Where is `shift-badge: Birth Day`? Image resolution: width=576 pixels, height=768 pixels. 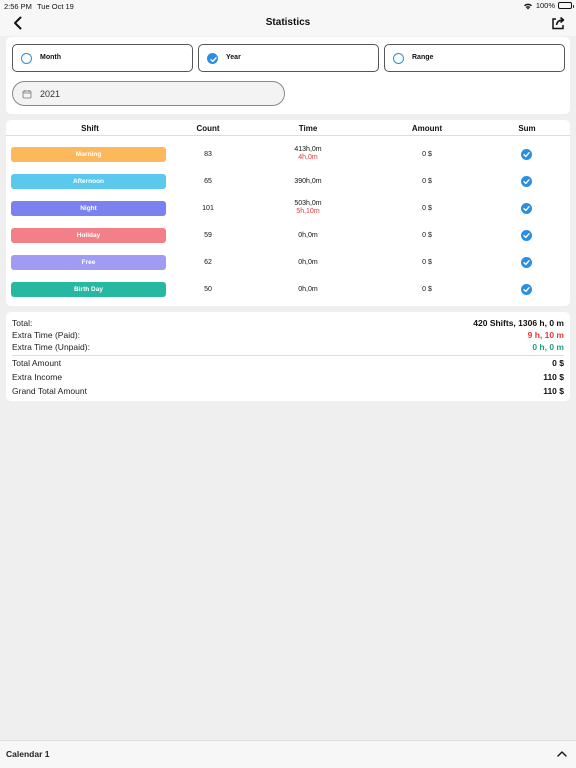
shift-badge: Birth Day is located at coordinates (88, 289).